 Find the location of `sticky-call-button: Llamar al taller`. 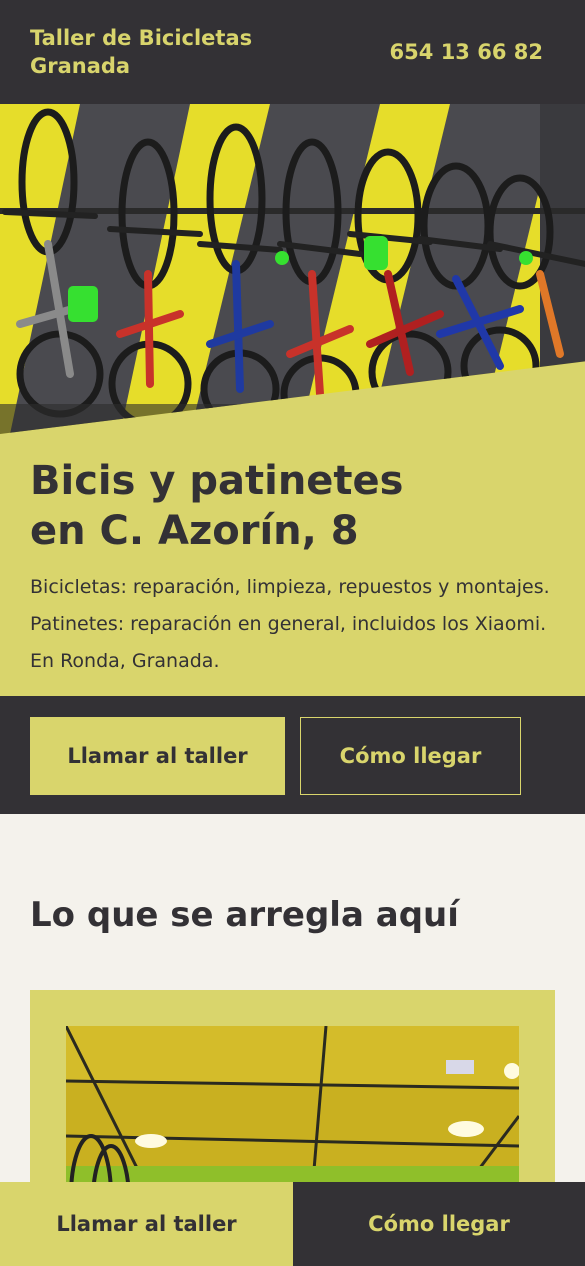

sticky-call-button: Llamar al taller is located at coordinates (146, 1224).